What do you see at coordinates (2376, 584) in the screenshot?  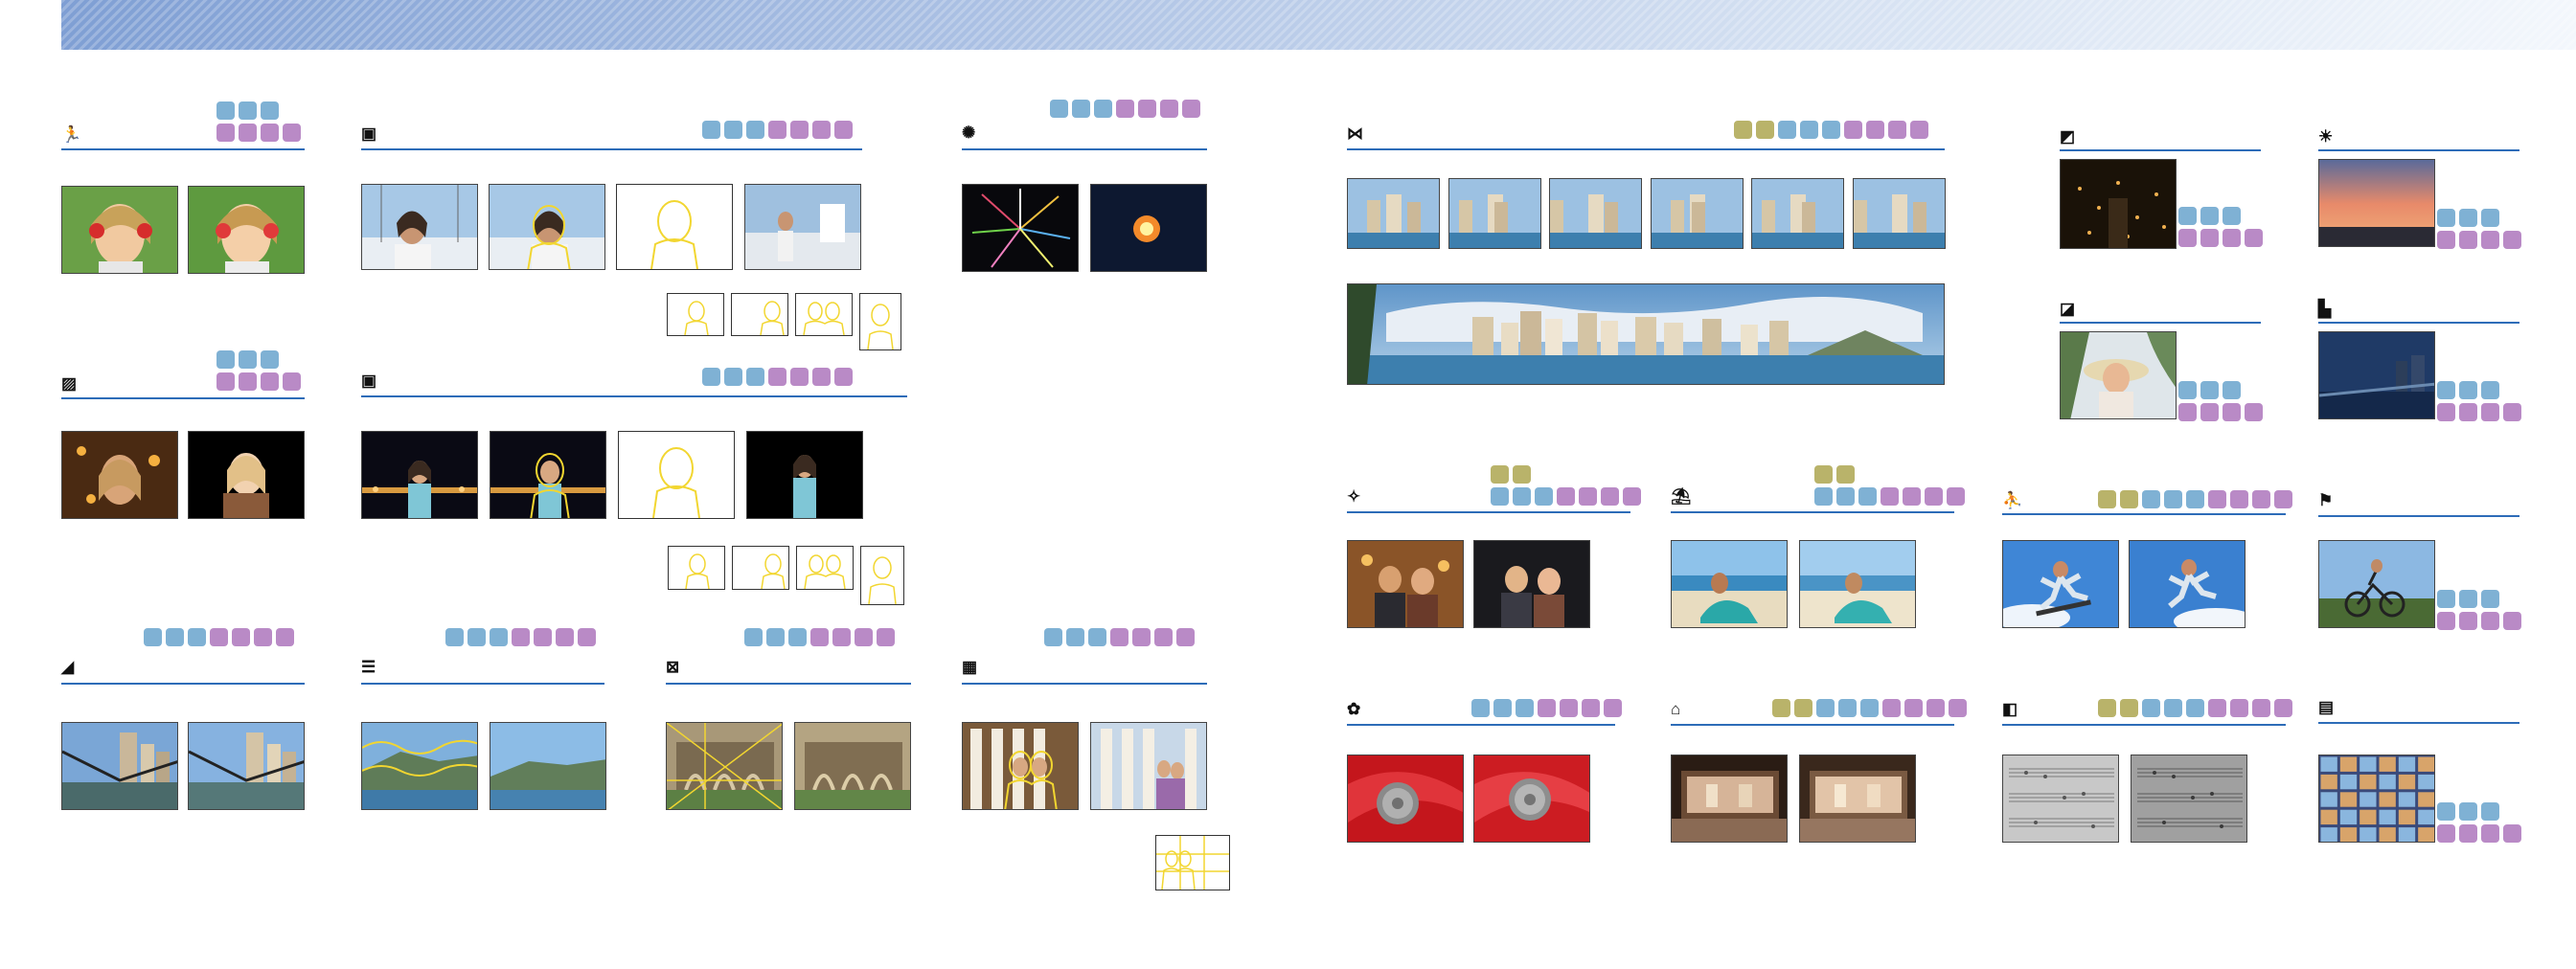 I see `photo-cyclist` at bounding box center [2376, 584].